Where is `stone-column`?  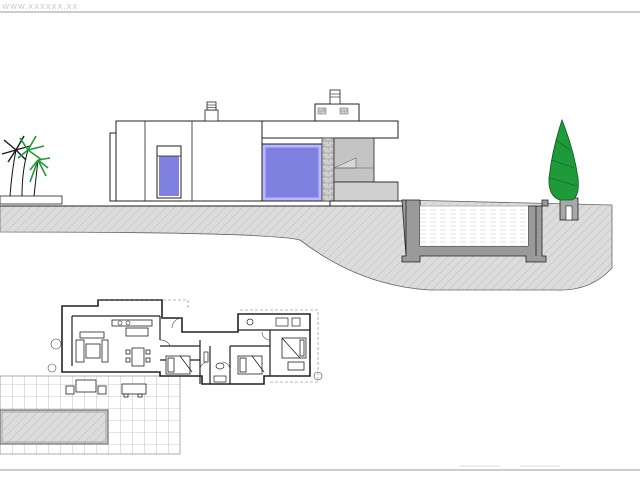
stone-column is located at coordinates (328, 169).